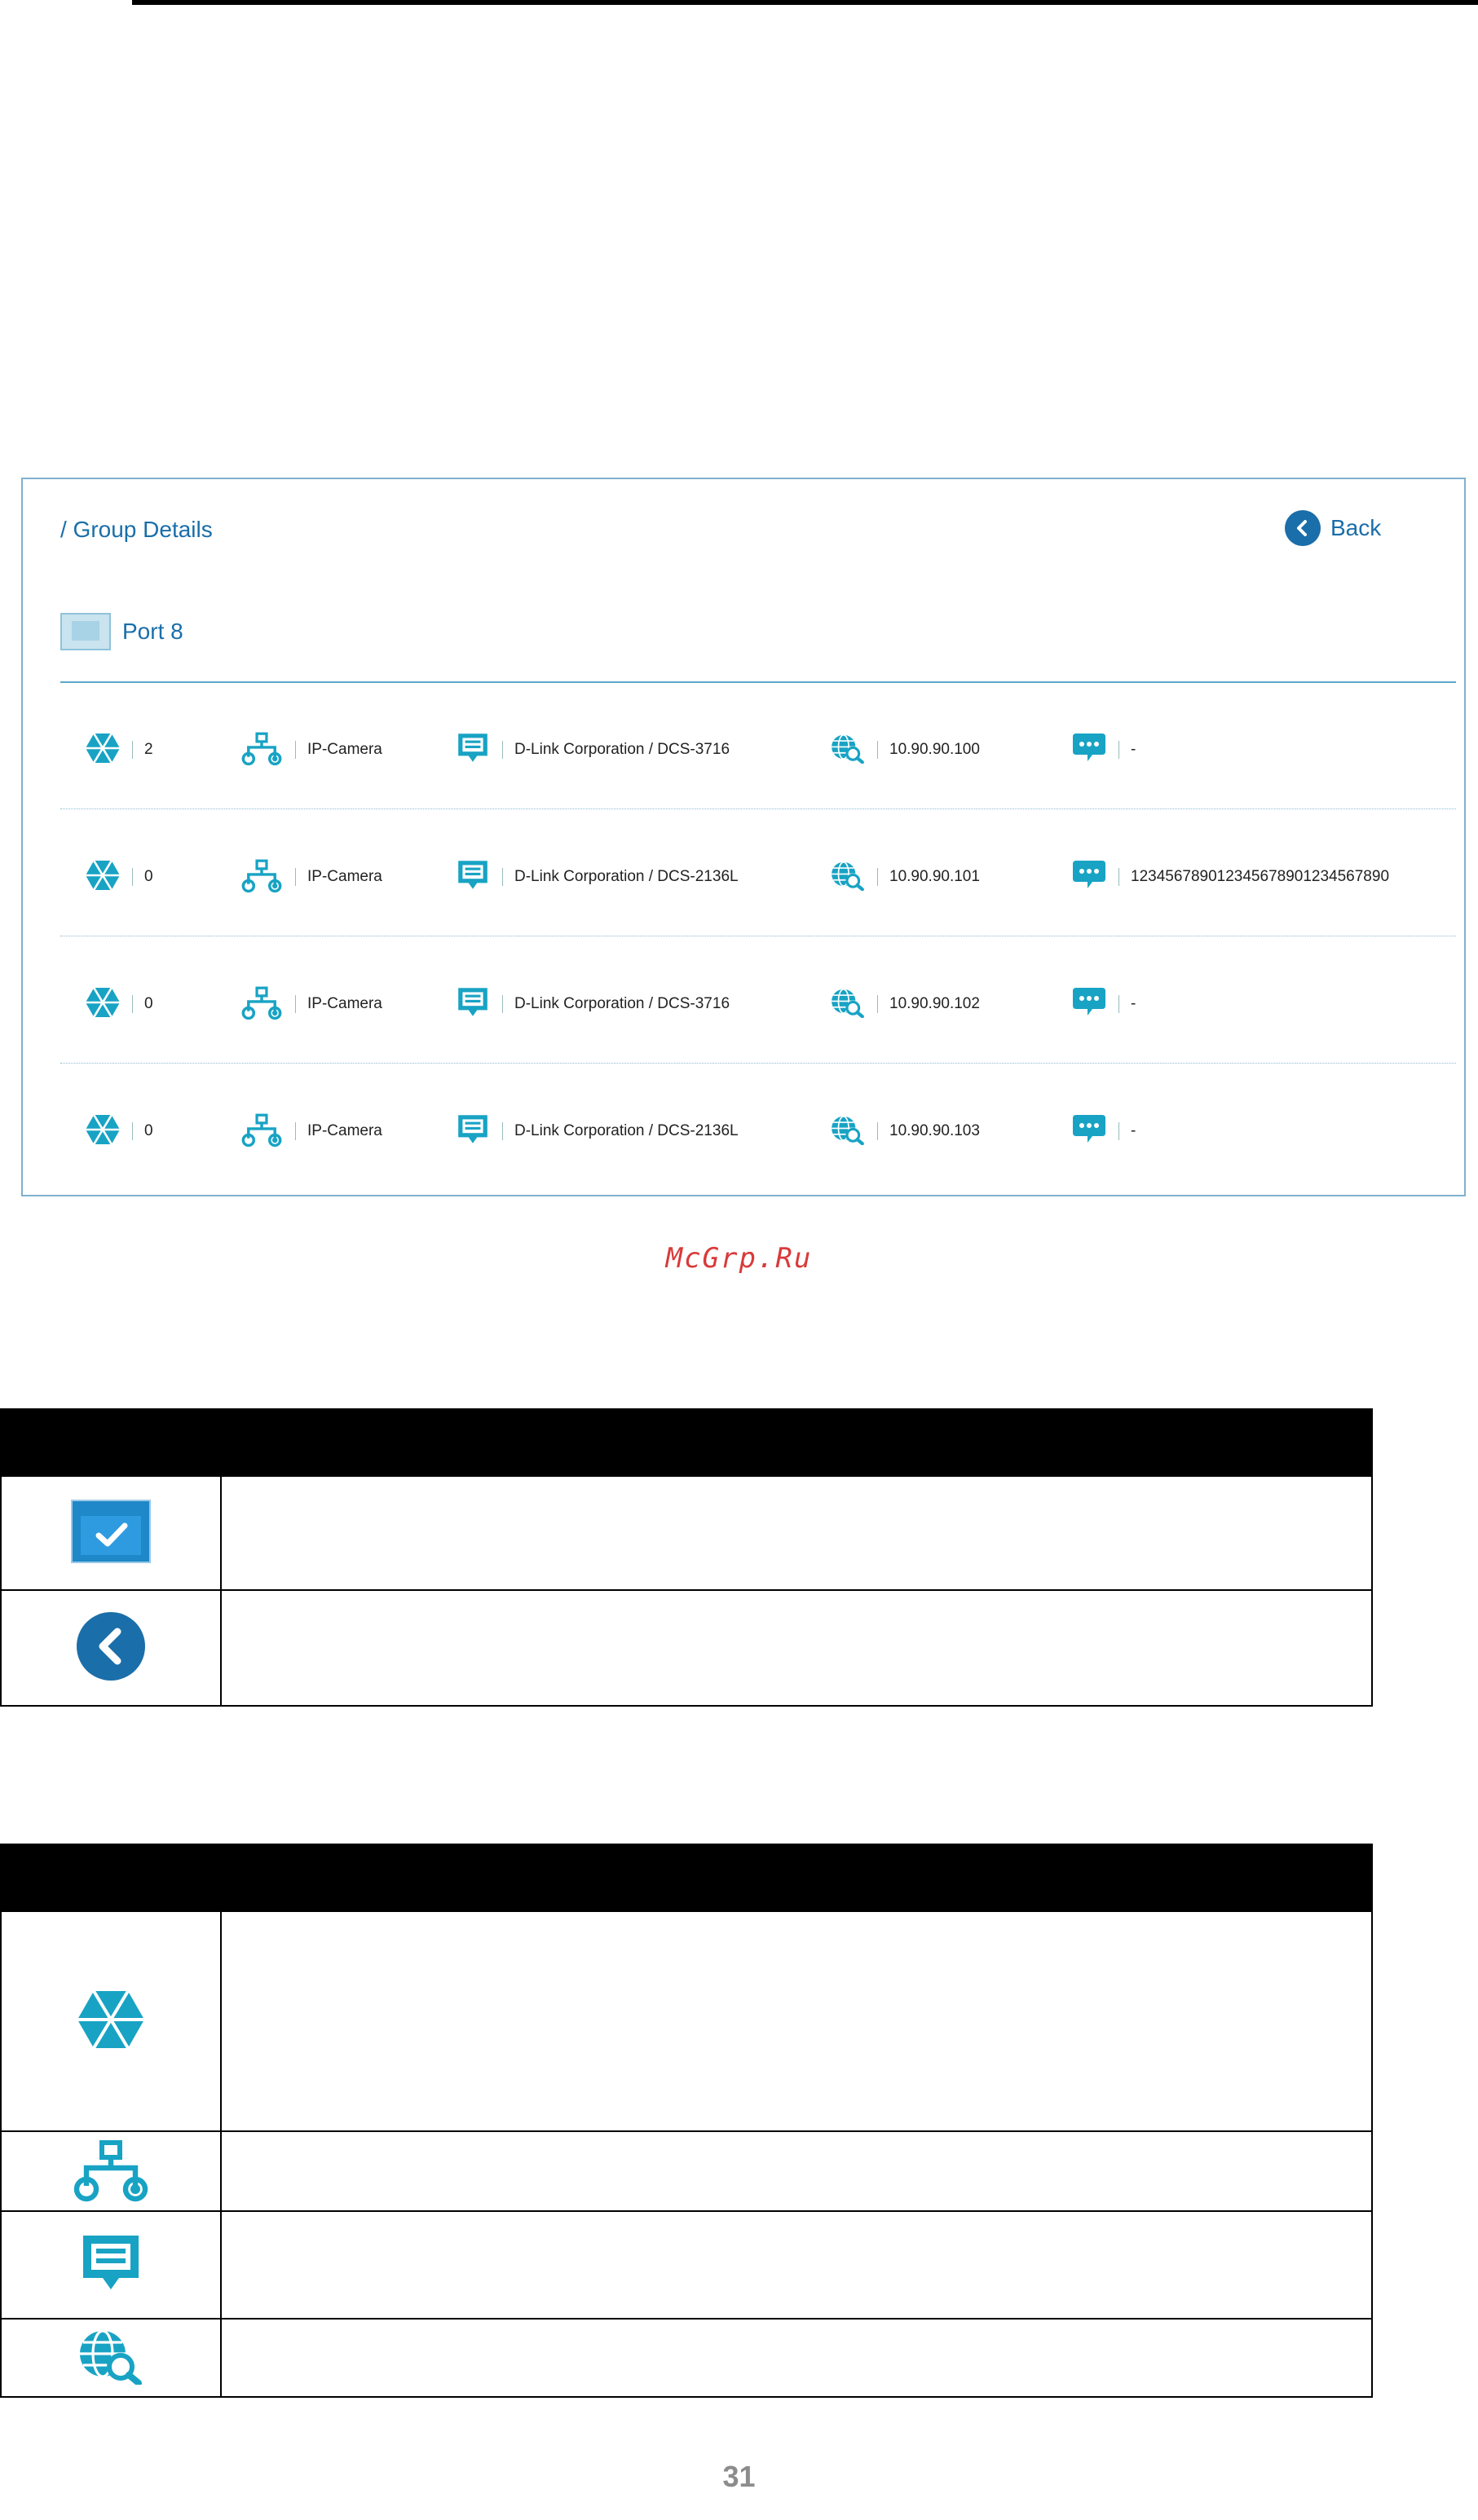 The height and width of the screenshot is (2520, 1478). Describe the element at coordinates (152, 631) in the screenshot. I see `port-label: Port 8` at that location.